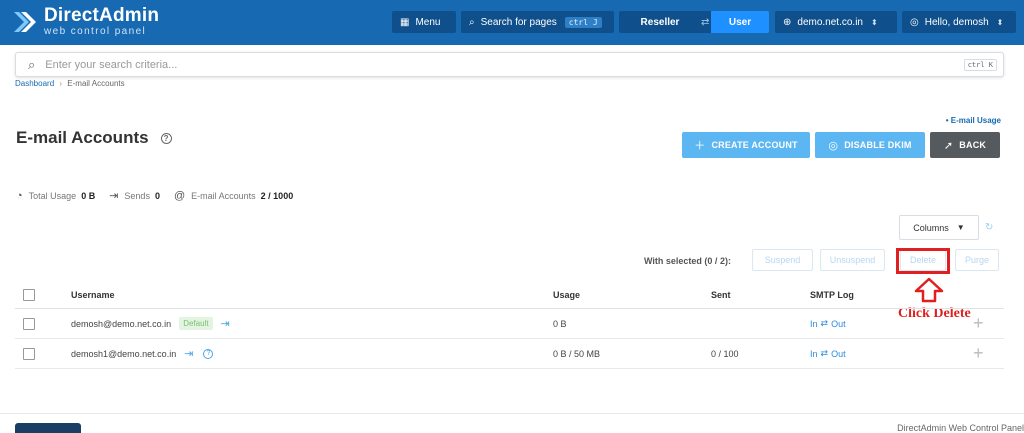 The width and height of the screenshot is (1024, 433). What do you see at coordinates (754, 145) in the screenshot?
I see `create-account-label: CREATE ACCOUNT` at bounding box center [754, 145].